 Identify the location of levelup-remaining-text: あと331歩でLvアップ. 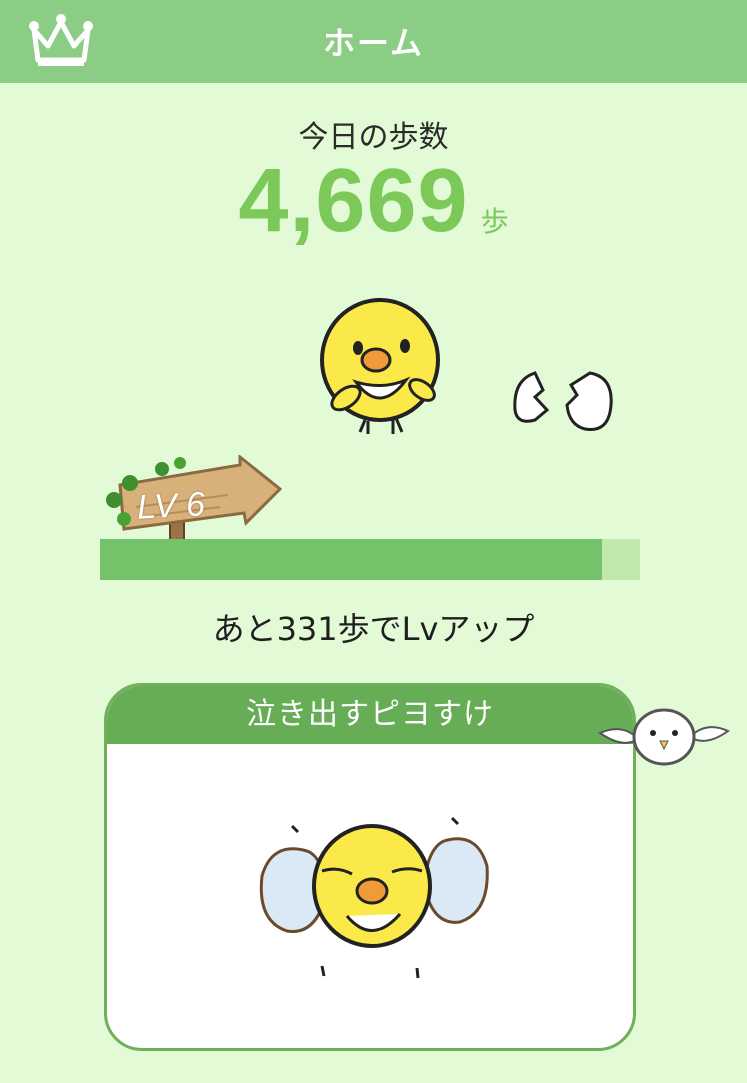
(373, 629).